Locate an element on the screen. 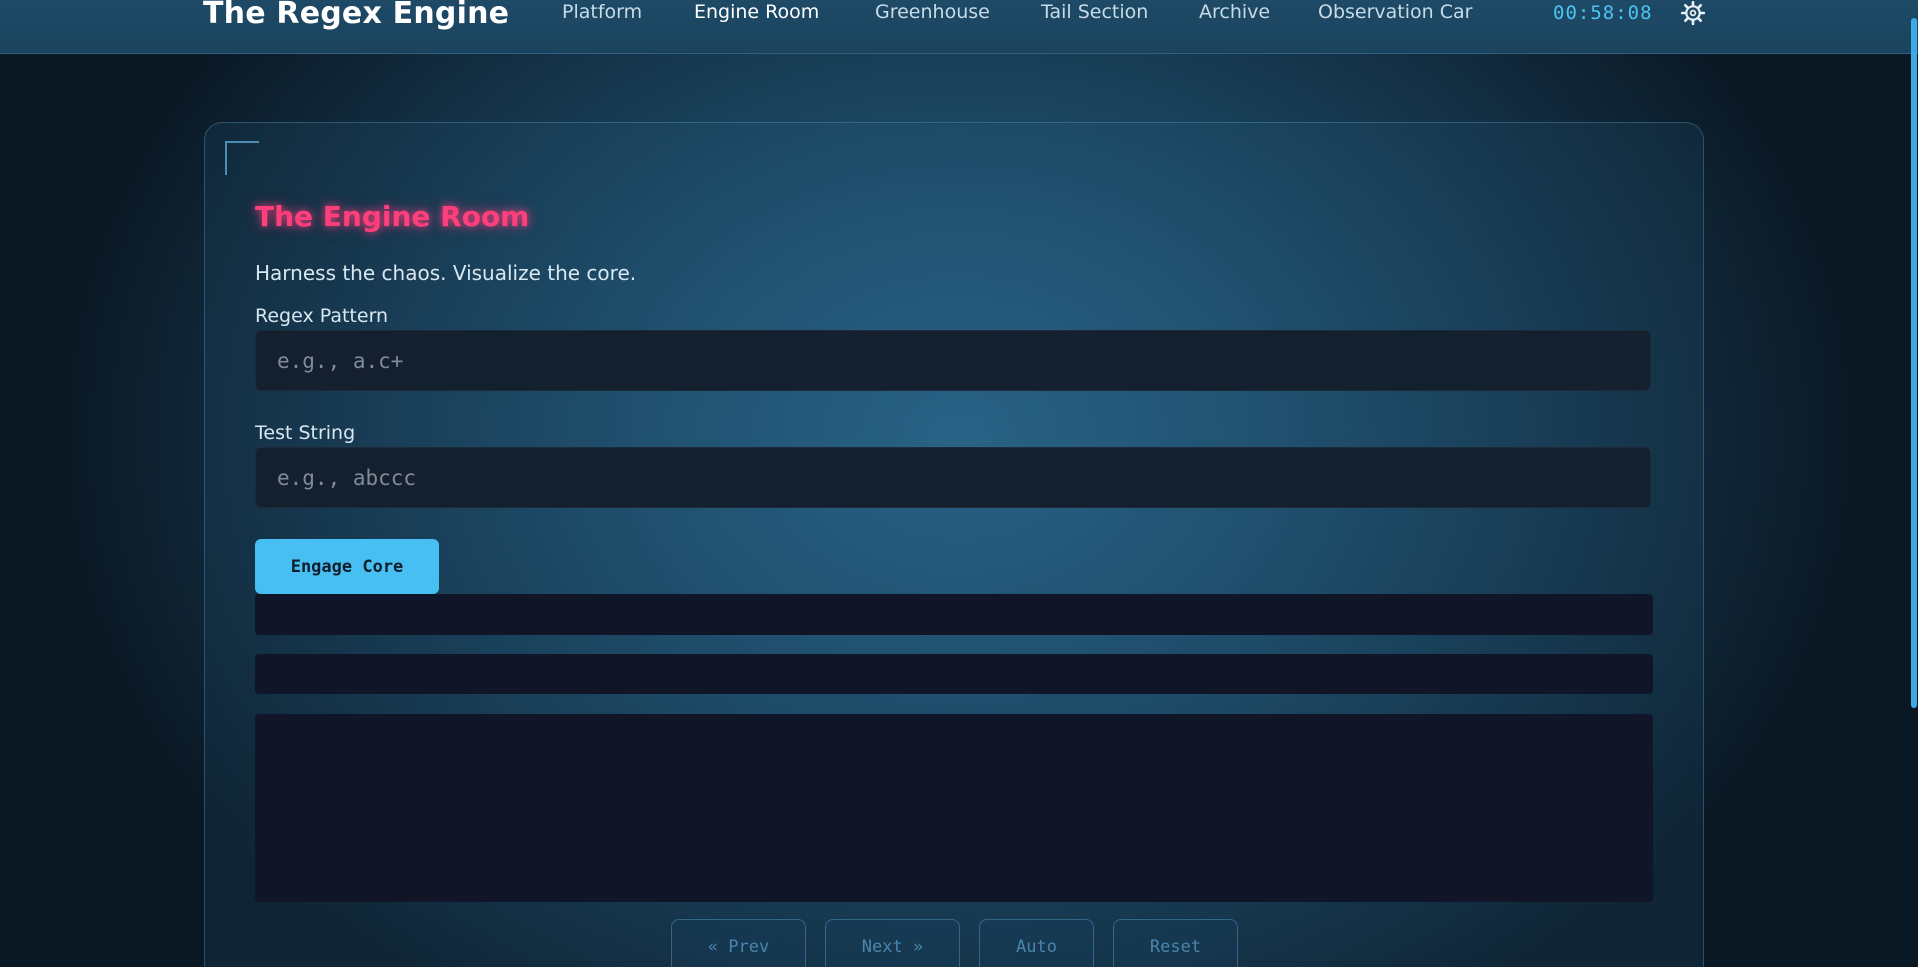  nav-link-greenhouse: Greenhouse is located at coordinates (932, 12).